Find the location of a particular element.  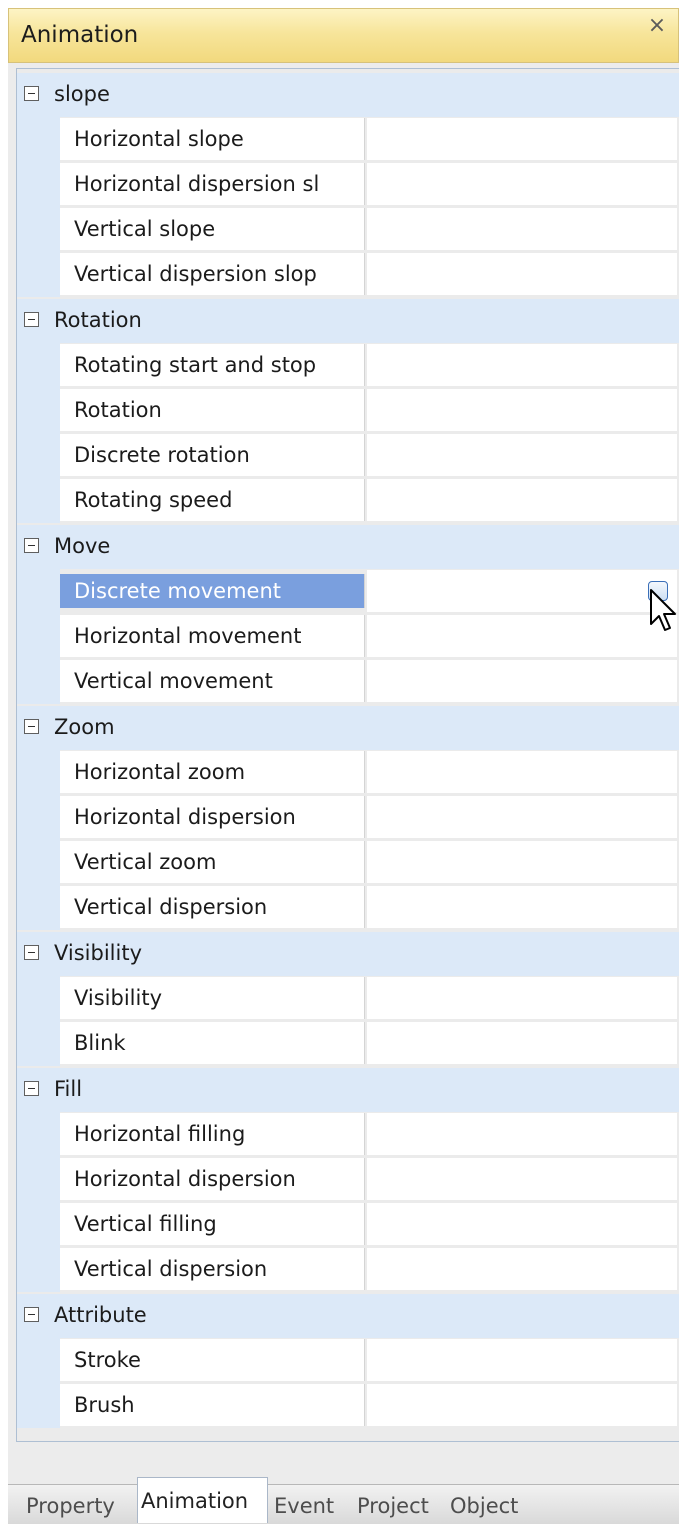

category-label: Attribute is located at coordinates (100, 1315).